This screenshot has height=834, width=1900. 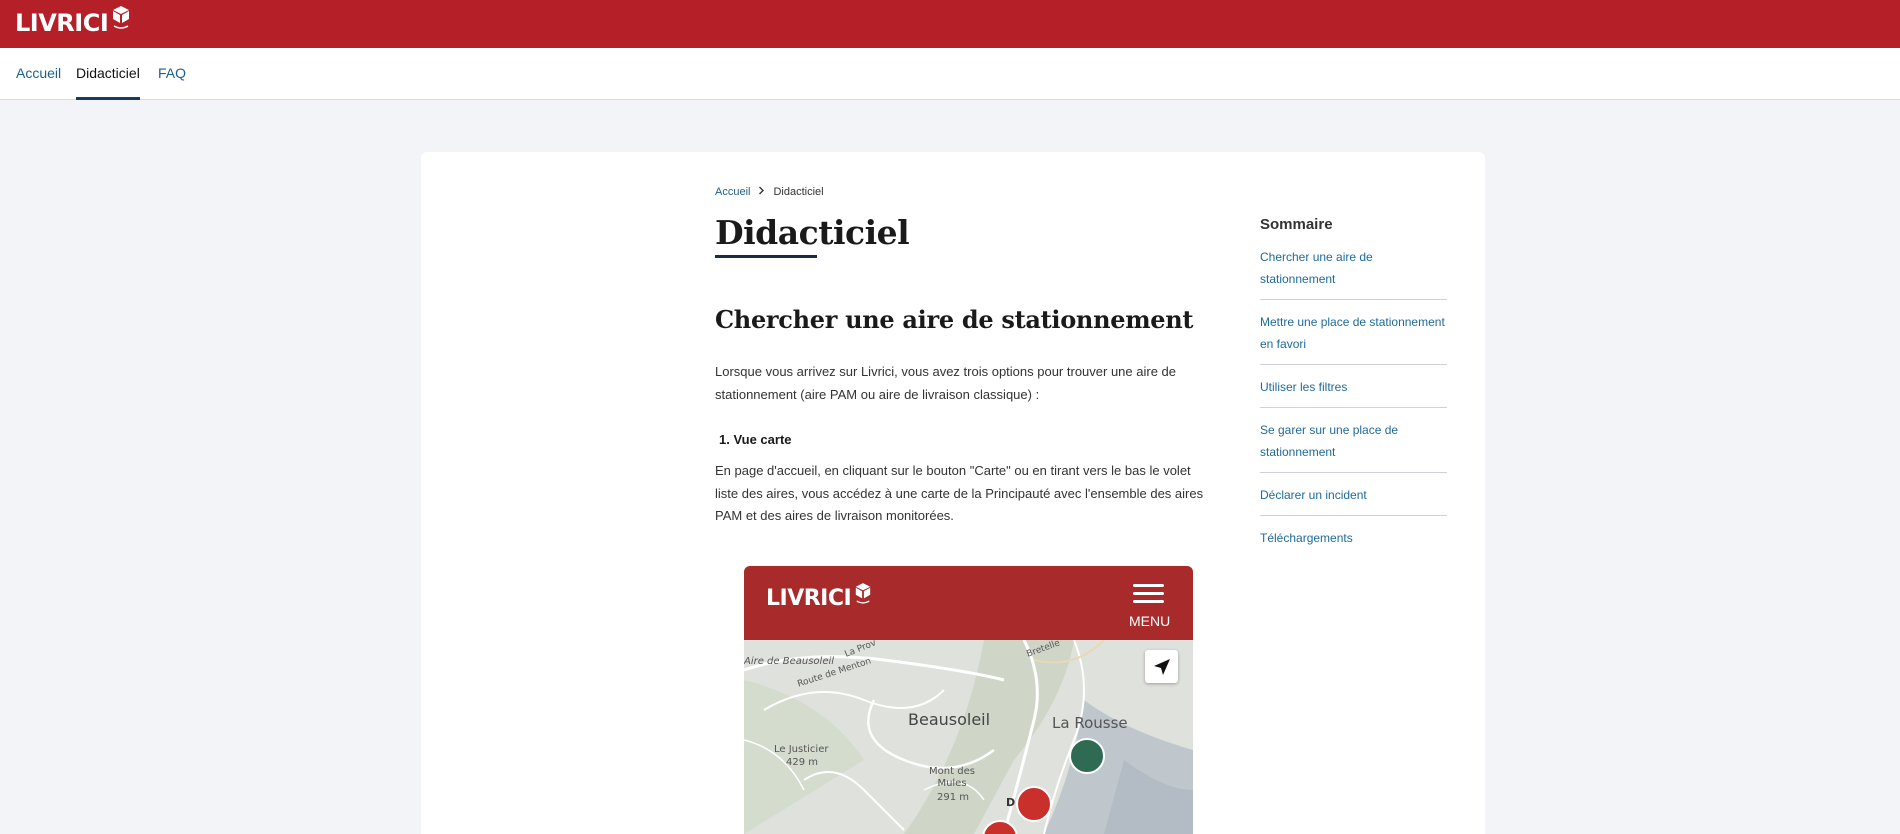 I want to click on title-underline, so click(x=766, y=256).